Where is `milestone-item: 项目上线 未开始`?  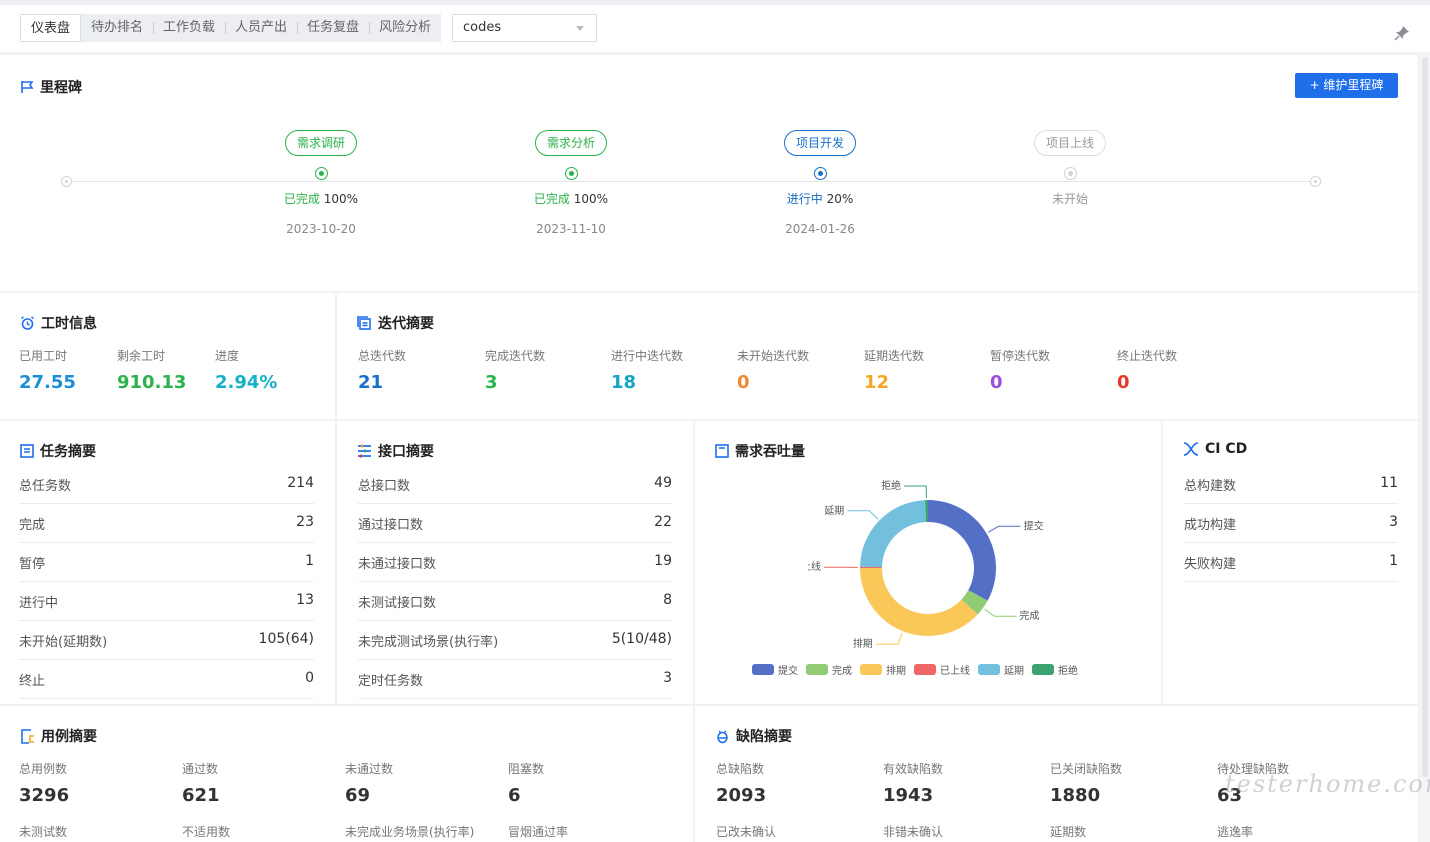
milestone-item: 项目上线 未开始 is located at coordinates (1070, 168).